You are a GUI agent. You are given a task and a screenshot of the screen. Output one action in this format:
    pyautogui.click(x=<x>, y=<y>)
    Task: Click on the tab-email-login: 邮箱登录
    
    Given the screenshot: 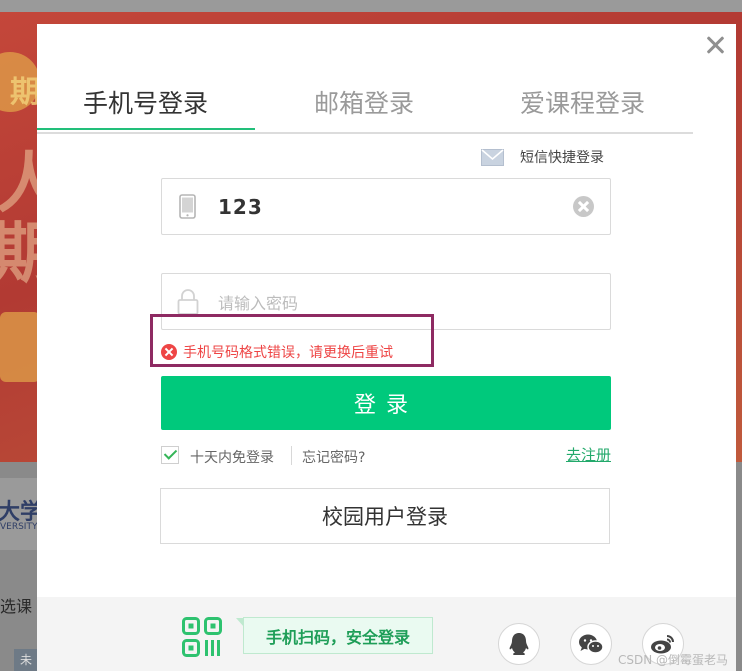 What is the action you would take?
    pyautogui.click(x=364, y=102)
    